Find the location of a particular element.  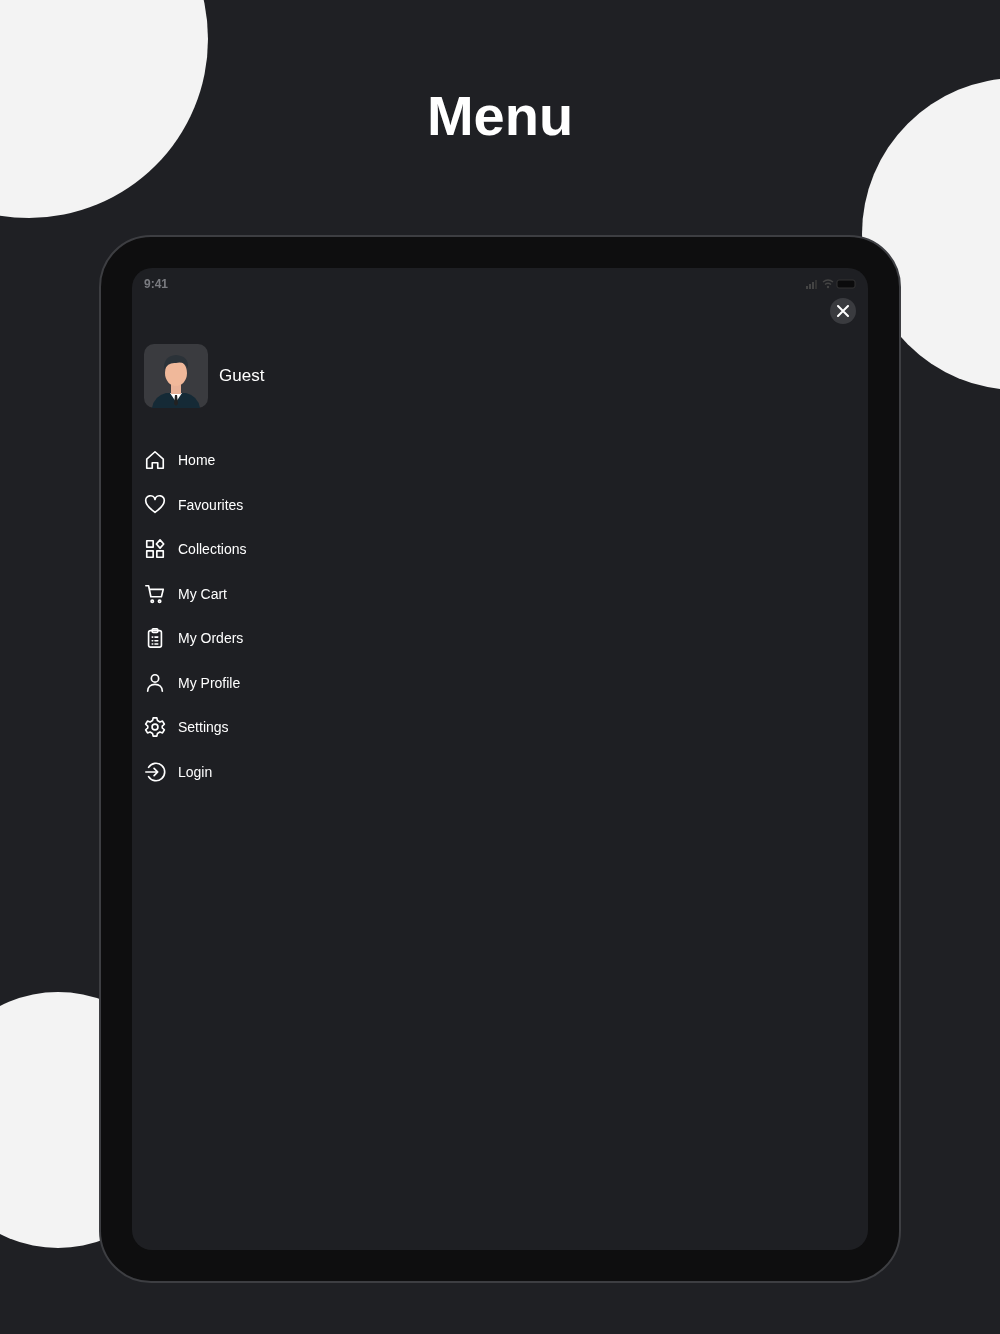

menu-item: My Orders is located at coordinates (194, 638).